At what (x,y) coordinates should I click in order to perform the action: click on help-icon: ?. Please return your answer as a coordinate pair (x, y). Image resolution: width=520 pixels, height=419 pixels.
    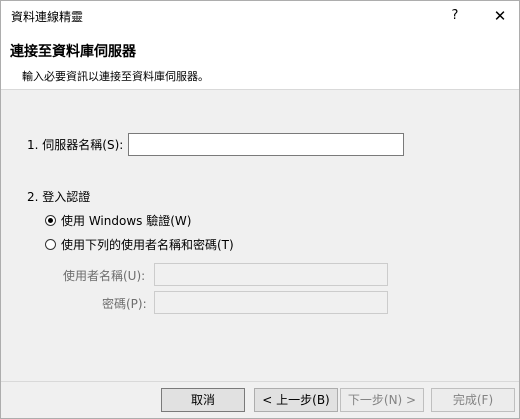
    Looking at the image, I should click on (455, 16).